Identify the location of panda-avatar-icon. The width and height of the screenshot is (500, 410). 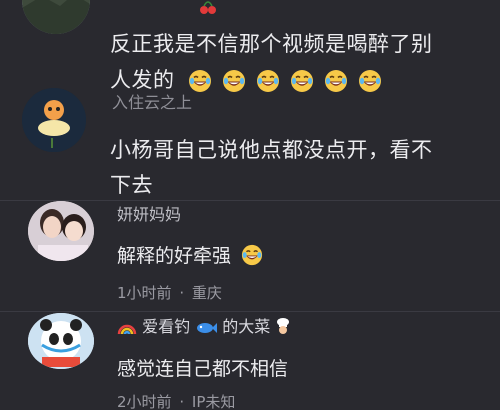
(61, 341).